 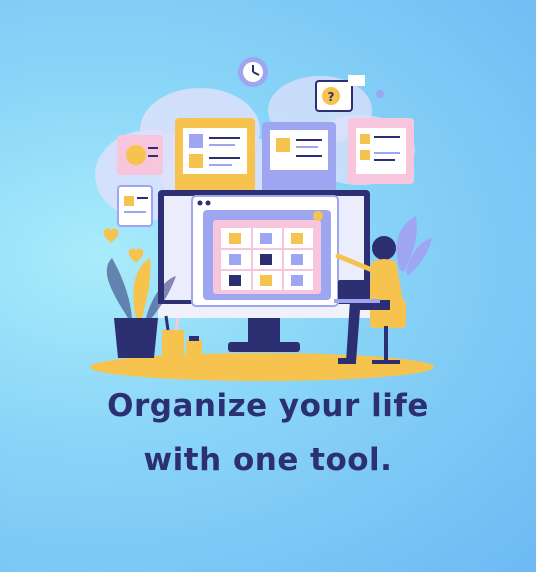 I want to click on browser-window, so click(x=265, y=251).